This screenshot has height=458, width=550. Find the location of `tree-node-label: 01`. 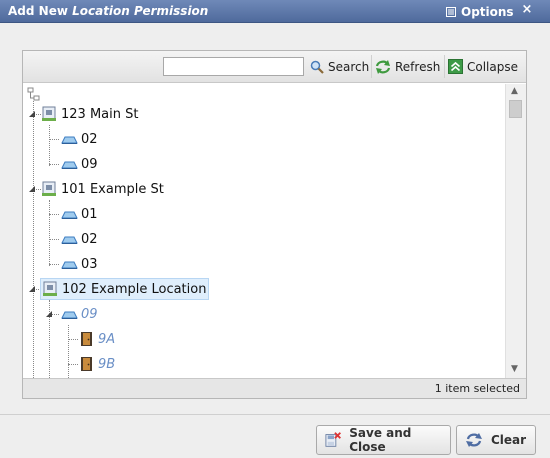

tree-node-label: 01 is located at coordinates (89, 214).